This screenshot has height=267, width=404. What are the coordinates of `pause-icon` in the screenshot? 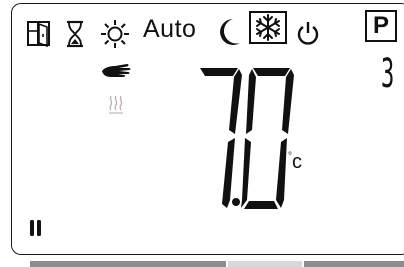 It's located at (36, 228).